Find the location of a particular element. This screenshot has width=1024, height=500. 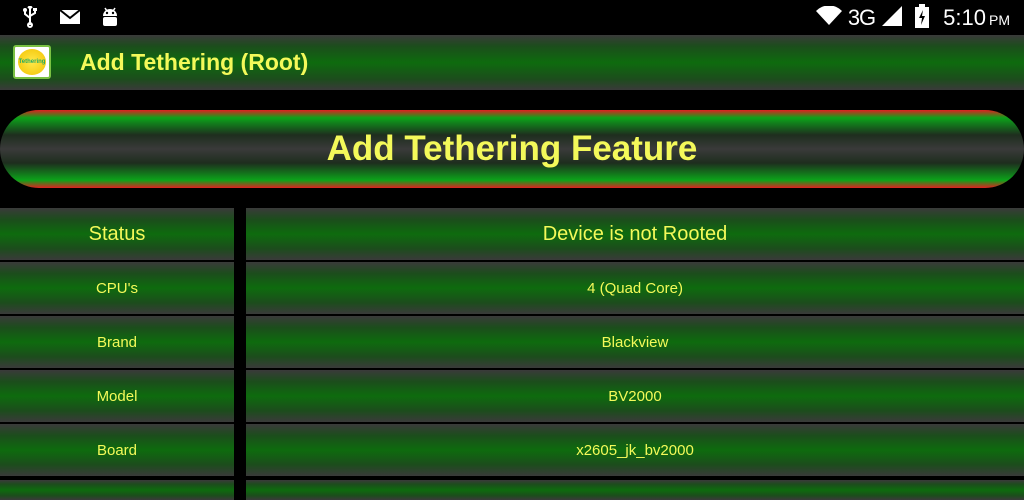

table-row: Model BV2000 is located at coordinates (512, 397).